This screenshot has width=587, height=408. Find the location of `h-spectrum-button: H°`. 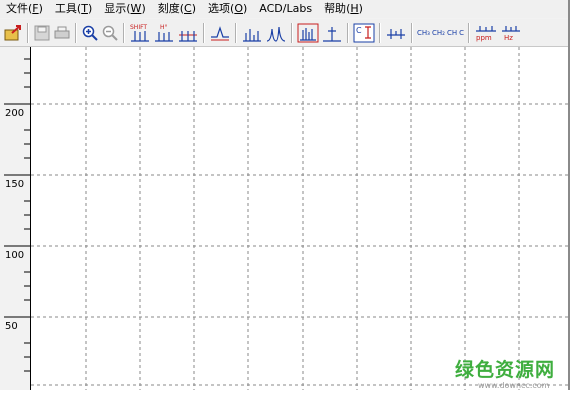

h-spectrum-button: H° is located at coordinates (164, 33).